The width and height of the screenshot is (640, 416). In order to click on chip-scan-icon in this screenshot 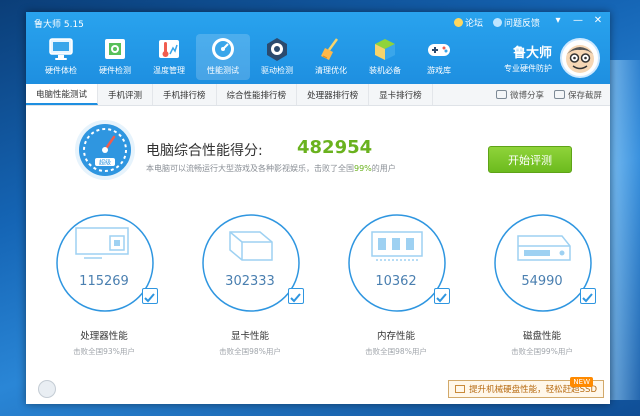, I will do `click(115, 49)`.